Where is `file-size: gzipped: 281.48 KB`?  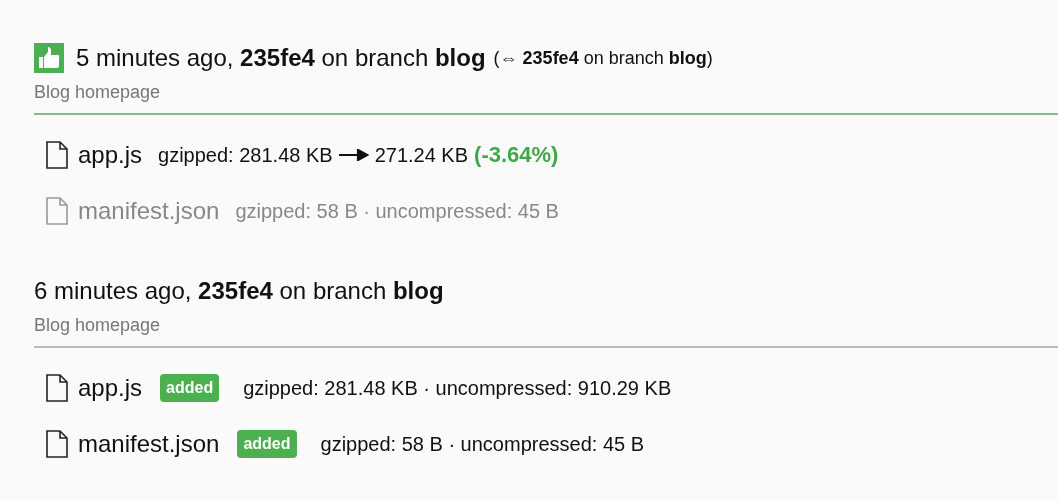
file-size: gzipped: 281.48 KB is located at coordinates (245, 155).